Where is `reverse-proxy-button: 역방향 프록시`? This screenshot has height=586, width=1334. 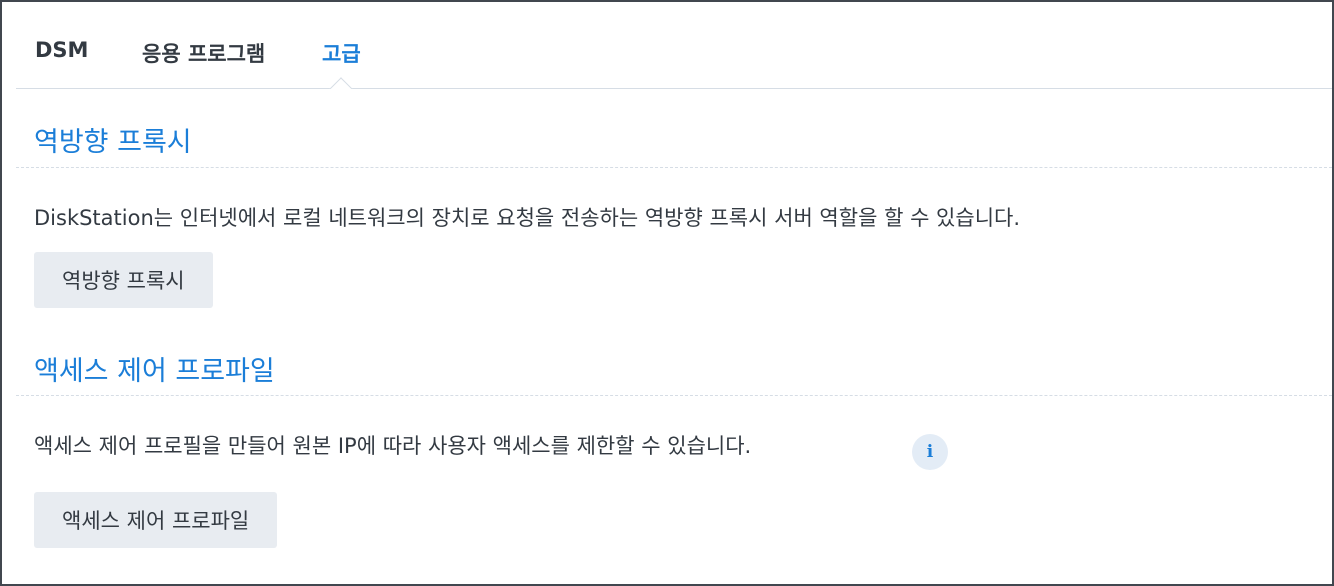 reverse-proxy-button: 역방향 프록시 is located at coordinates (123, 280).